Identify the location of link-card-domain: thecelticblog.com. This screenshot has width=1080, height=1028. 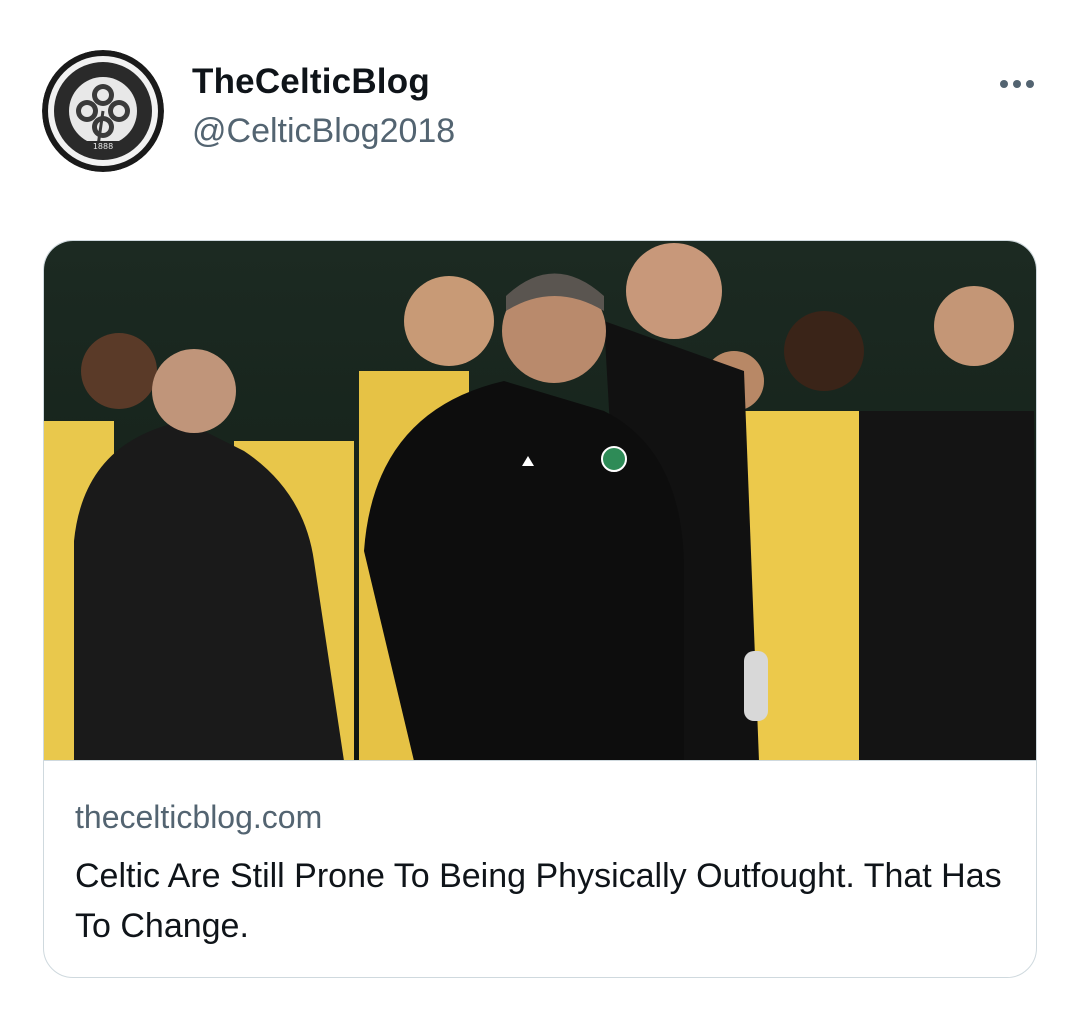
(199, 817).